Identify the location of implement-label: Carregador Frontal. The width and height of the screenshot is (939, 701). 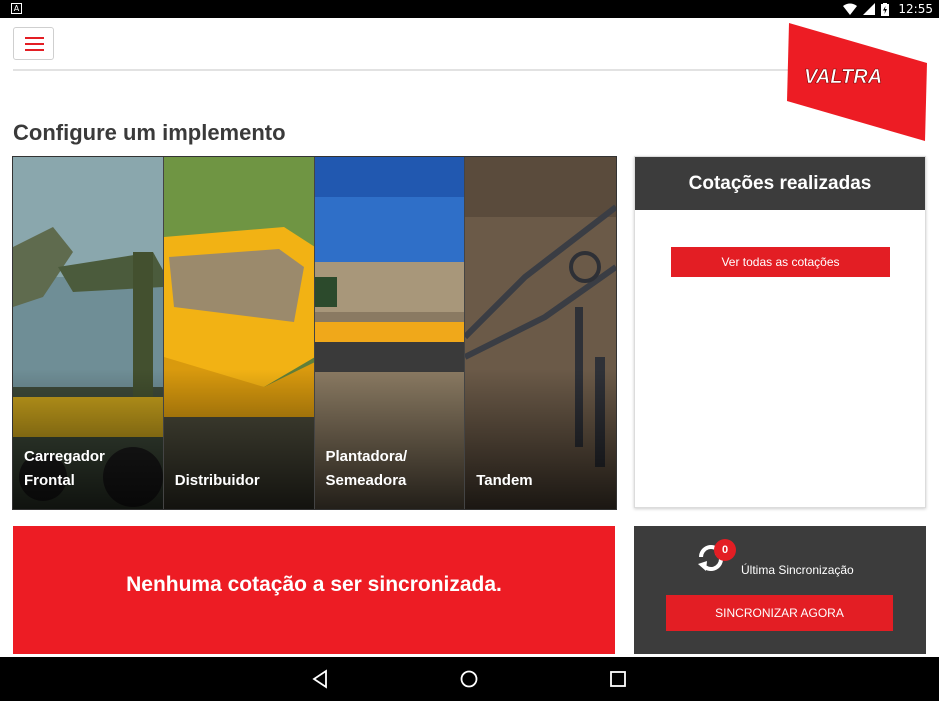
(64, 468).